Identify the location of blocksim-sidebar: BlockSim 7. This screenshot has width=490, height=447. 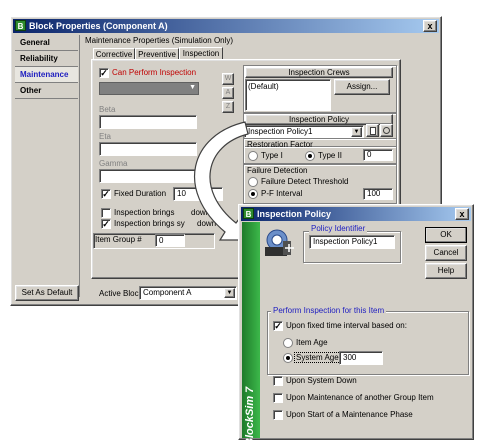
(251, 334).